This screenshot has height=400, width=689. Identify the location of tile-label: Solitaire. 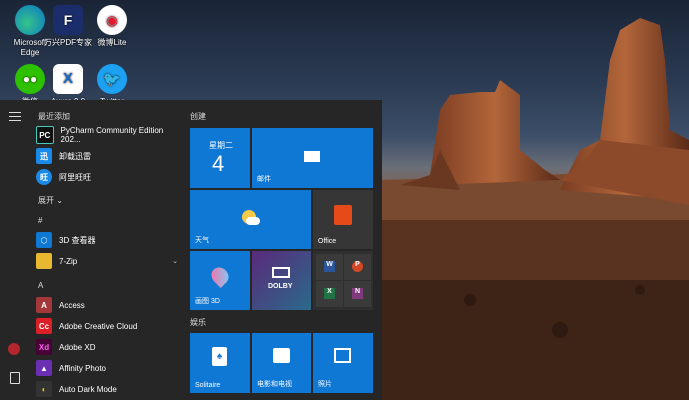
(208, 385).